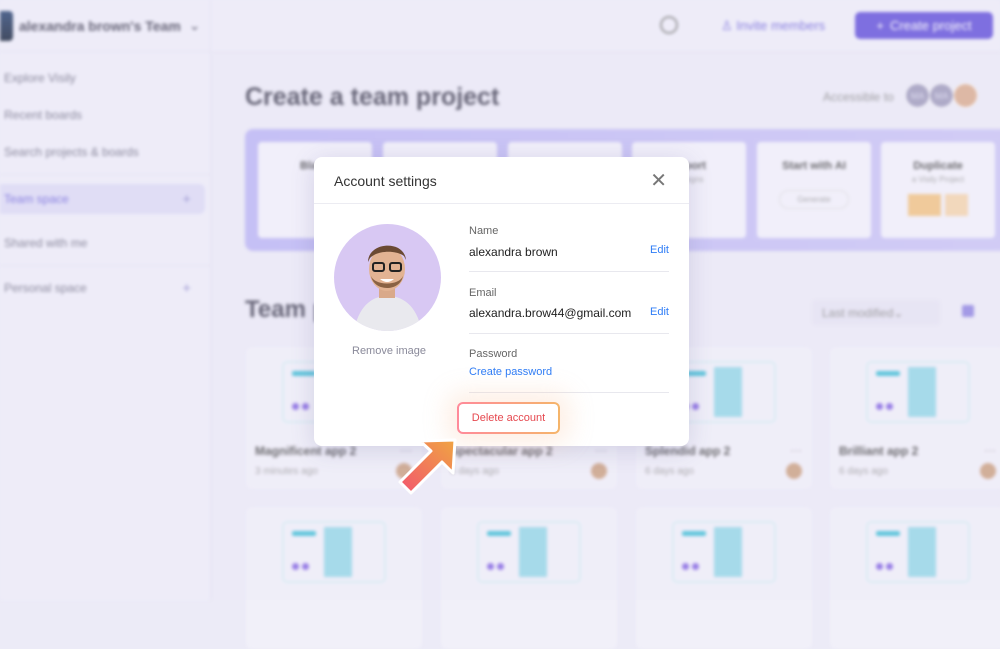 The height and width of the screenshot is (649, 1000). Describe the element at coordinates (389, 351) in the screenshot. I see `remove-image-button: Remove image` at that location.